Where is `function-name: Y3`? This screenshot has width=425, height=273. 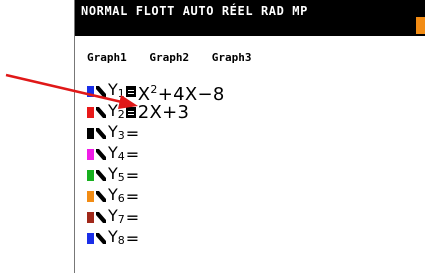
function-name: Y3 is located at coordinates (116, 132).